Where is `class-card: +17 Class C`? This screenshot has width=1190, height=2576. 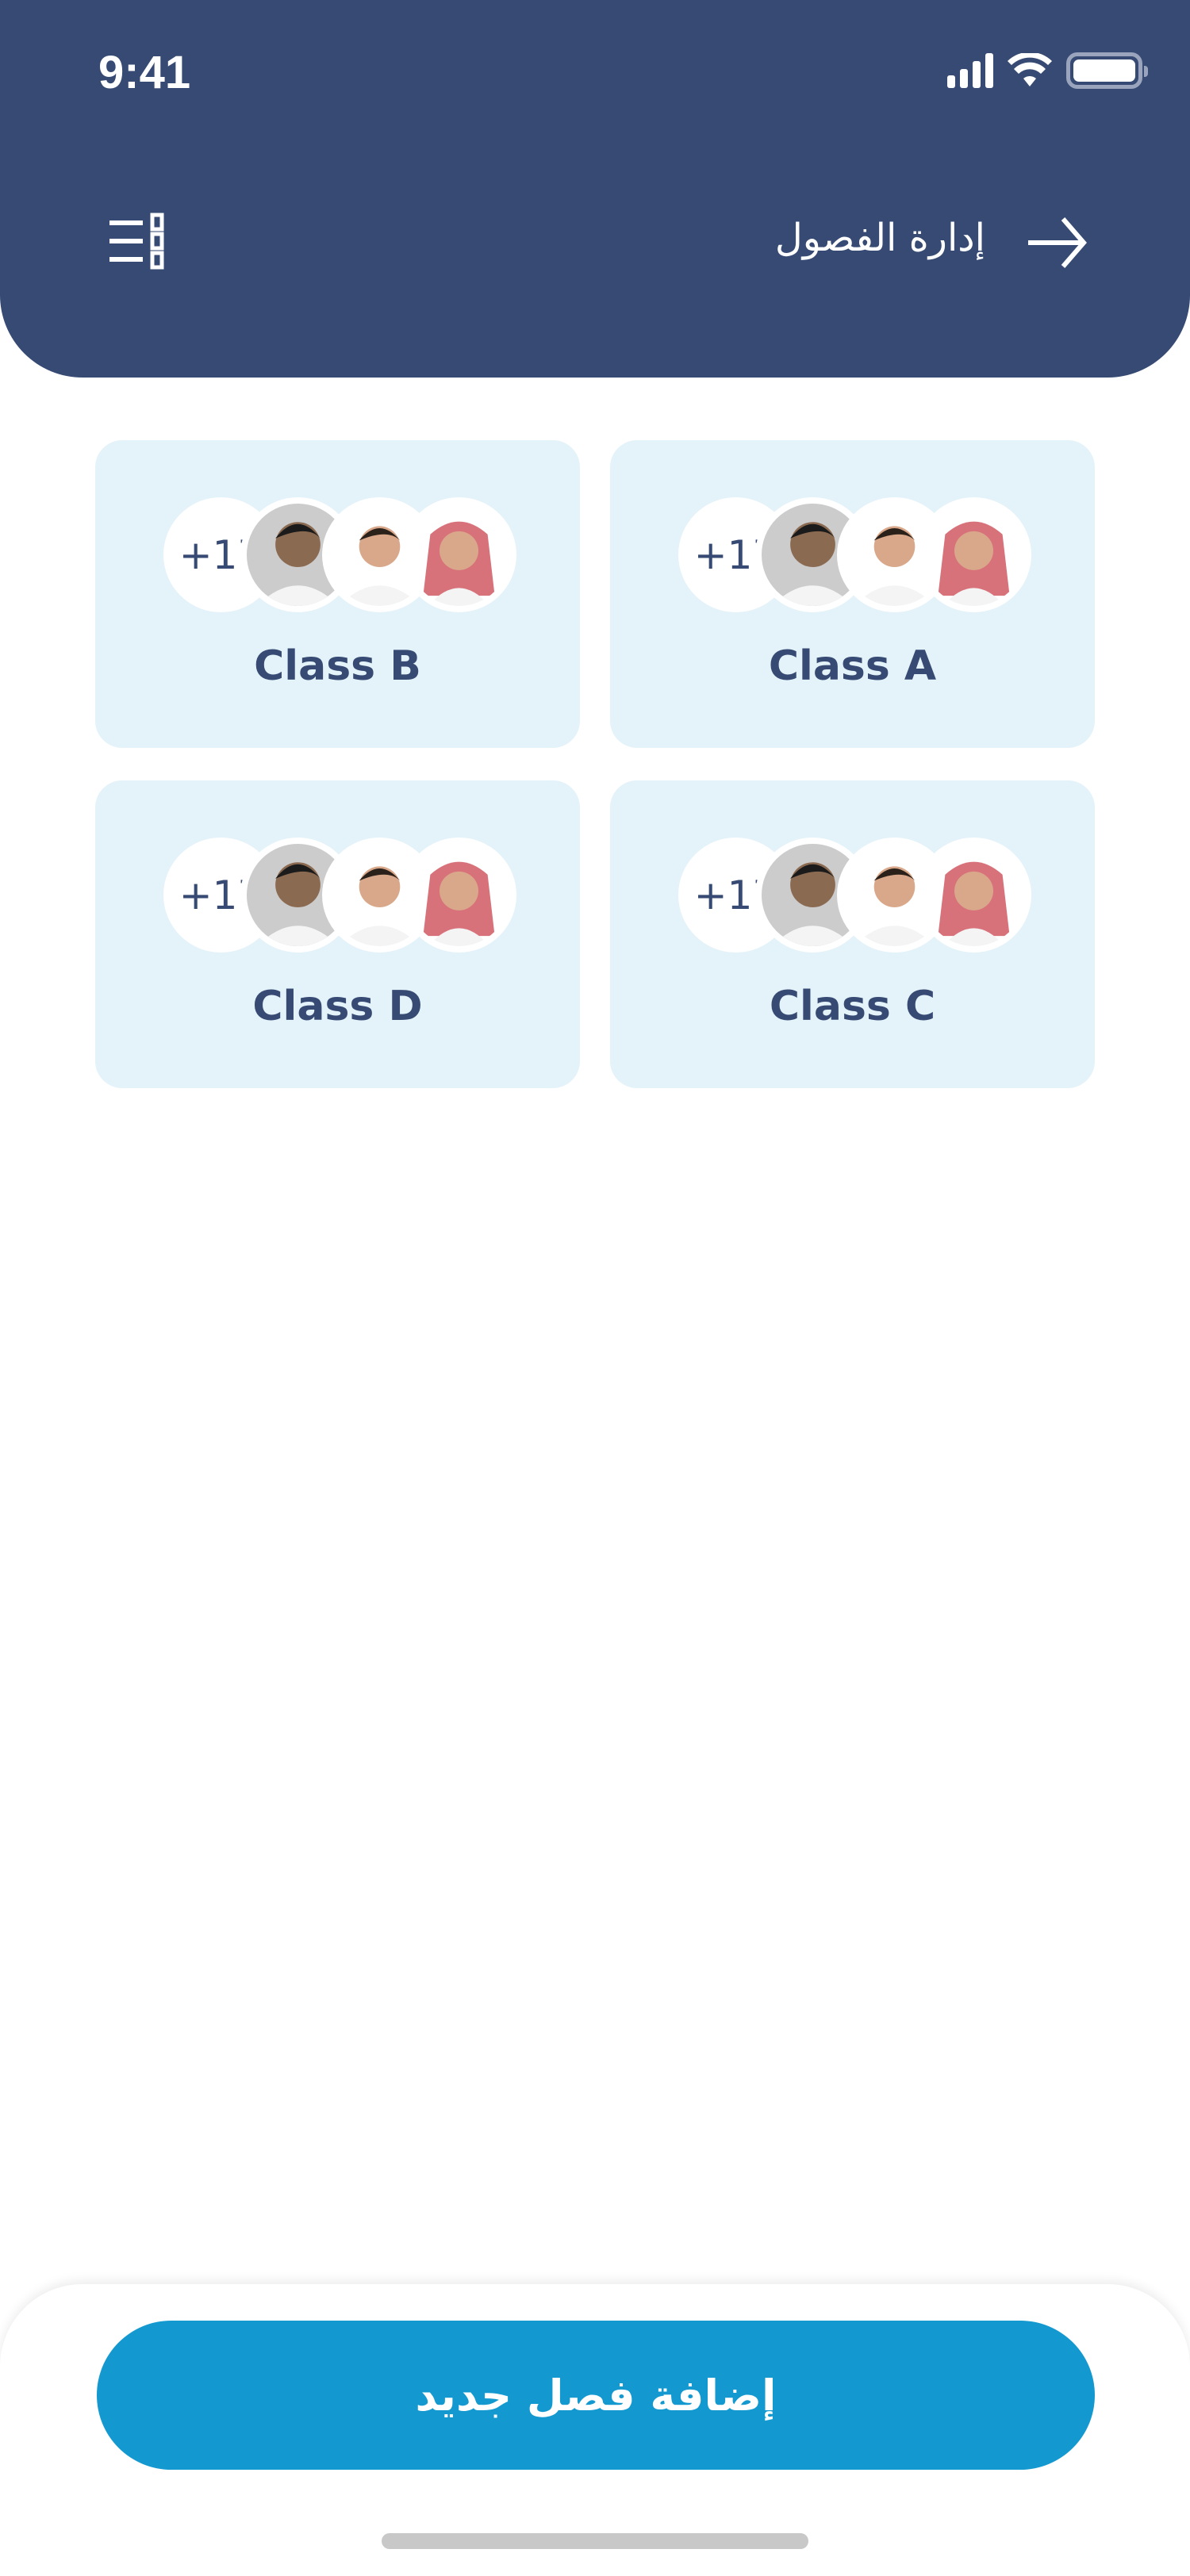 class-card: +17 Class C is located at coordinates (852, 934).